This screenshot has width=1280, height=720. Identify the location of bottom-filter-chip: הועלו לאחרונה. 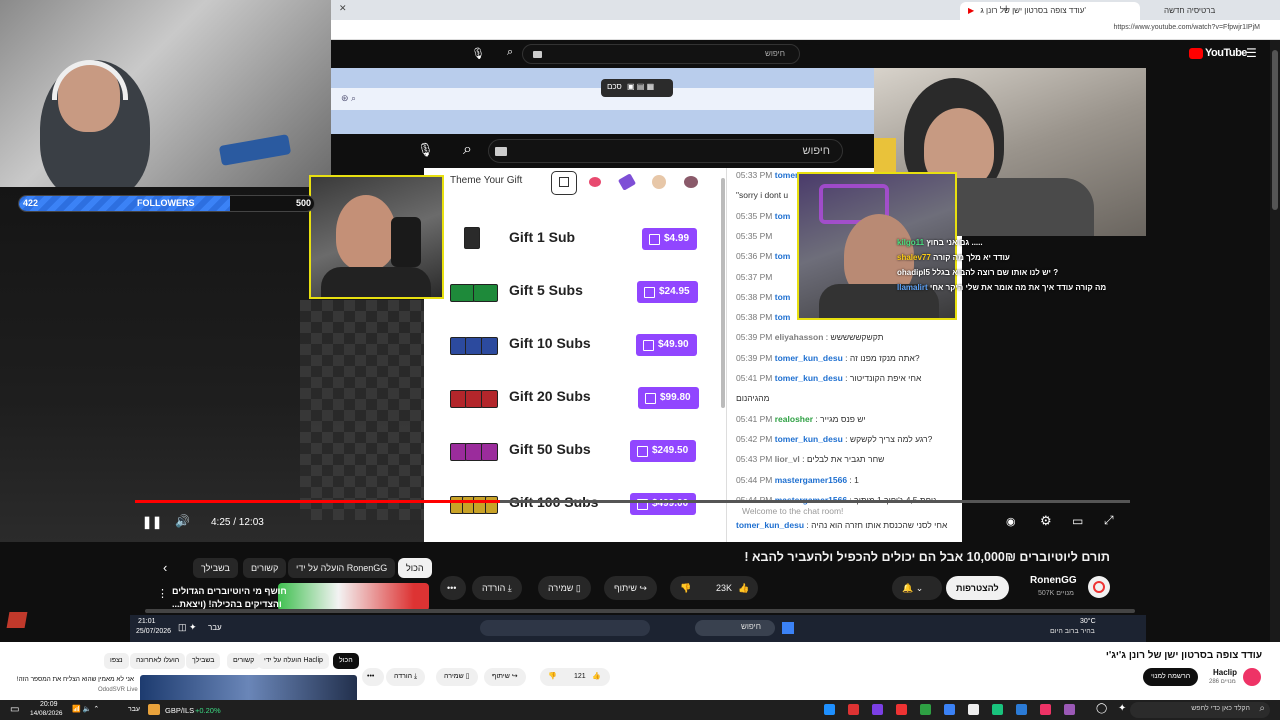
(158, 661).